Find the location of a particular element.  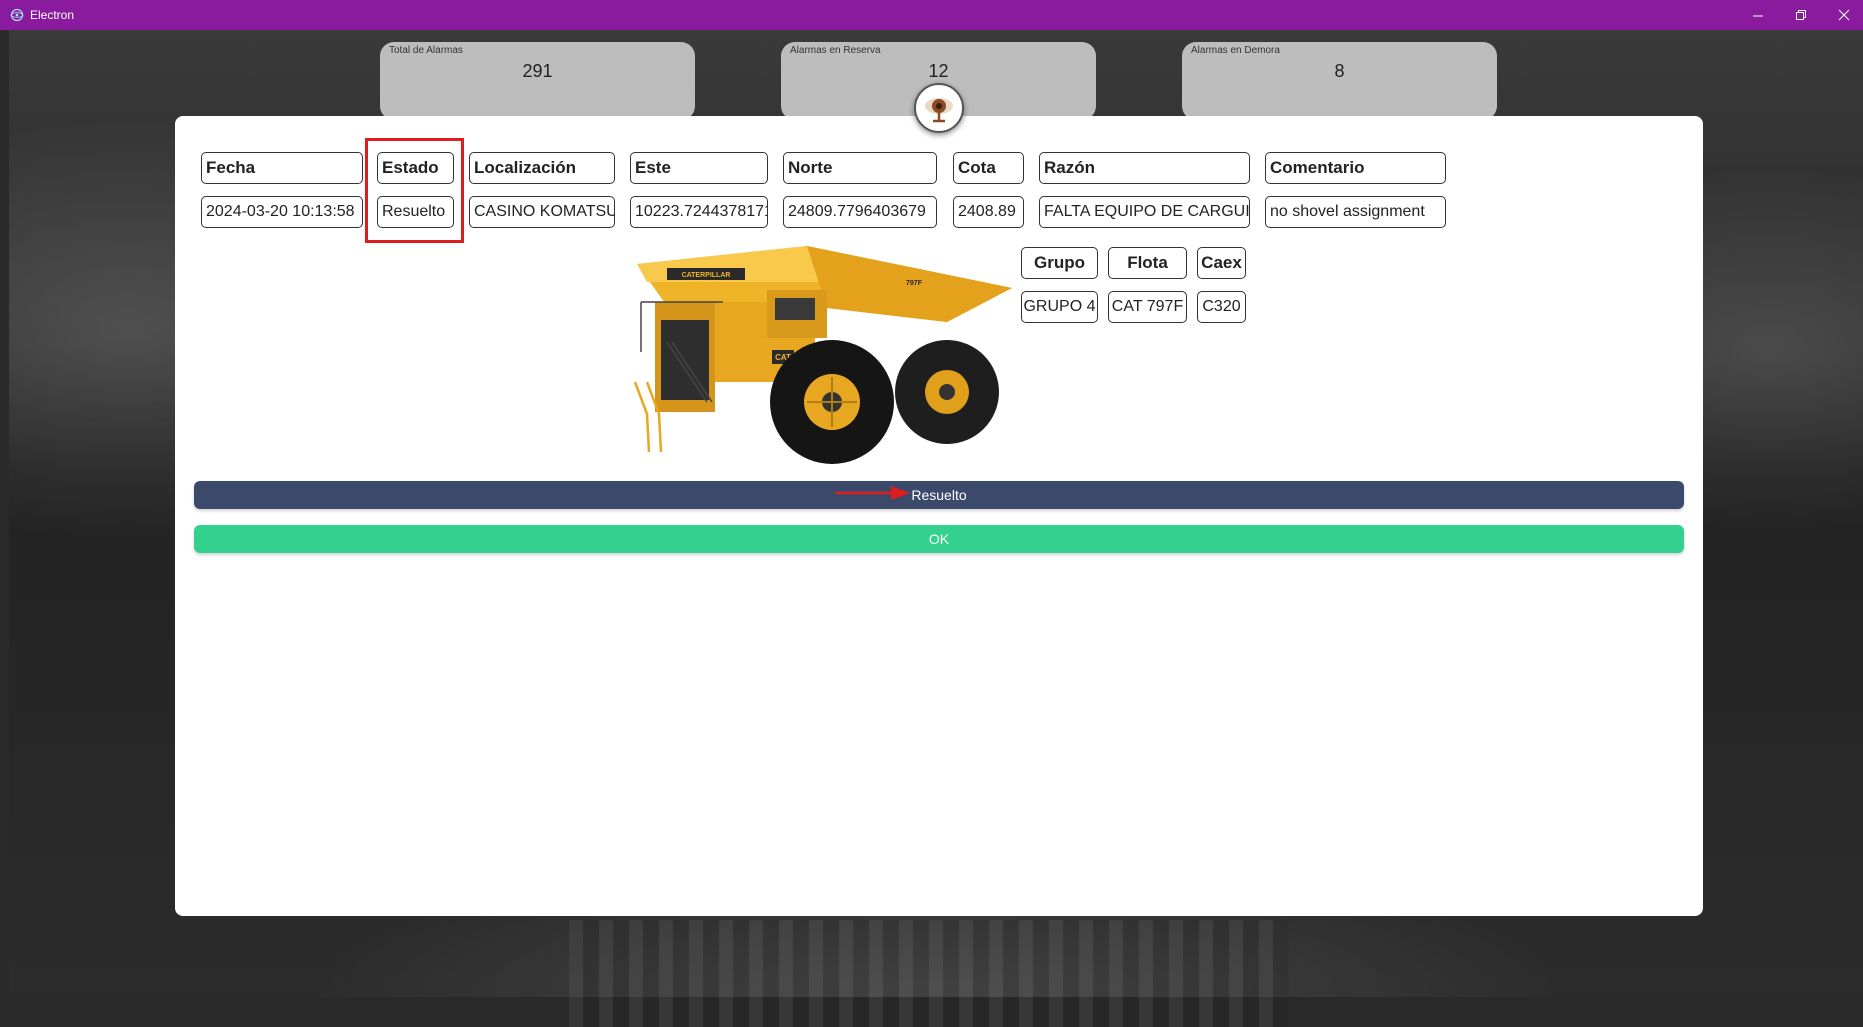

minimize-button is located at coordinates (1758, 15).